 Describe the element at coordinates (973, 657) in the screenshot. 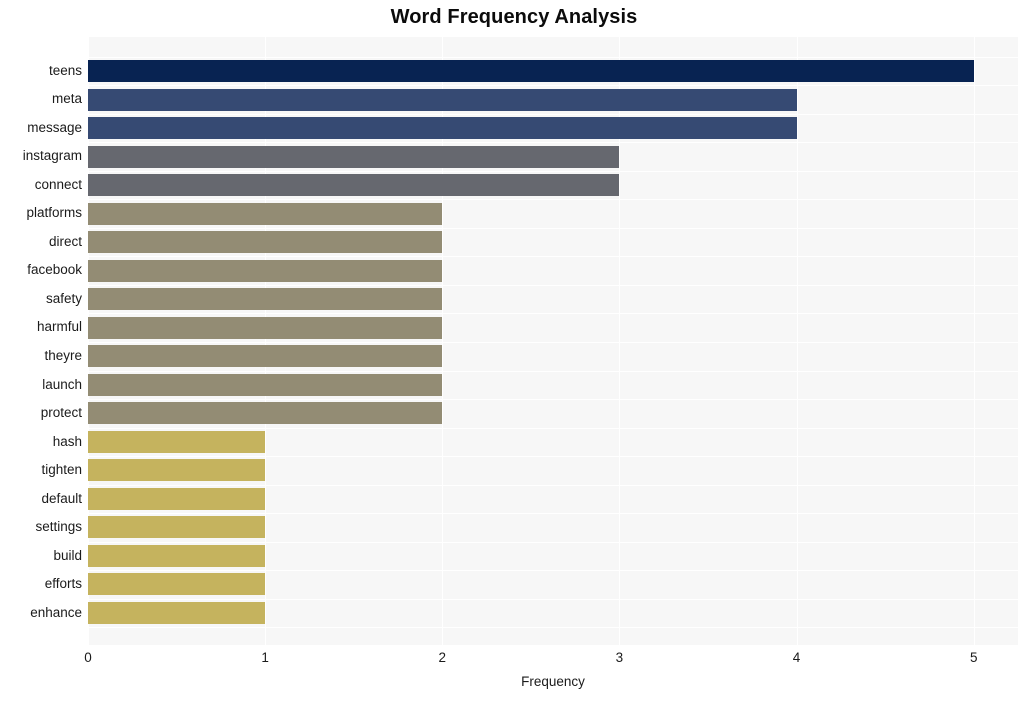

I see `x-axis-tick-label: 5` at that location.